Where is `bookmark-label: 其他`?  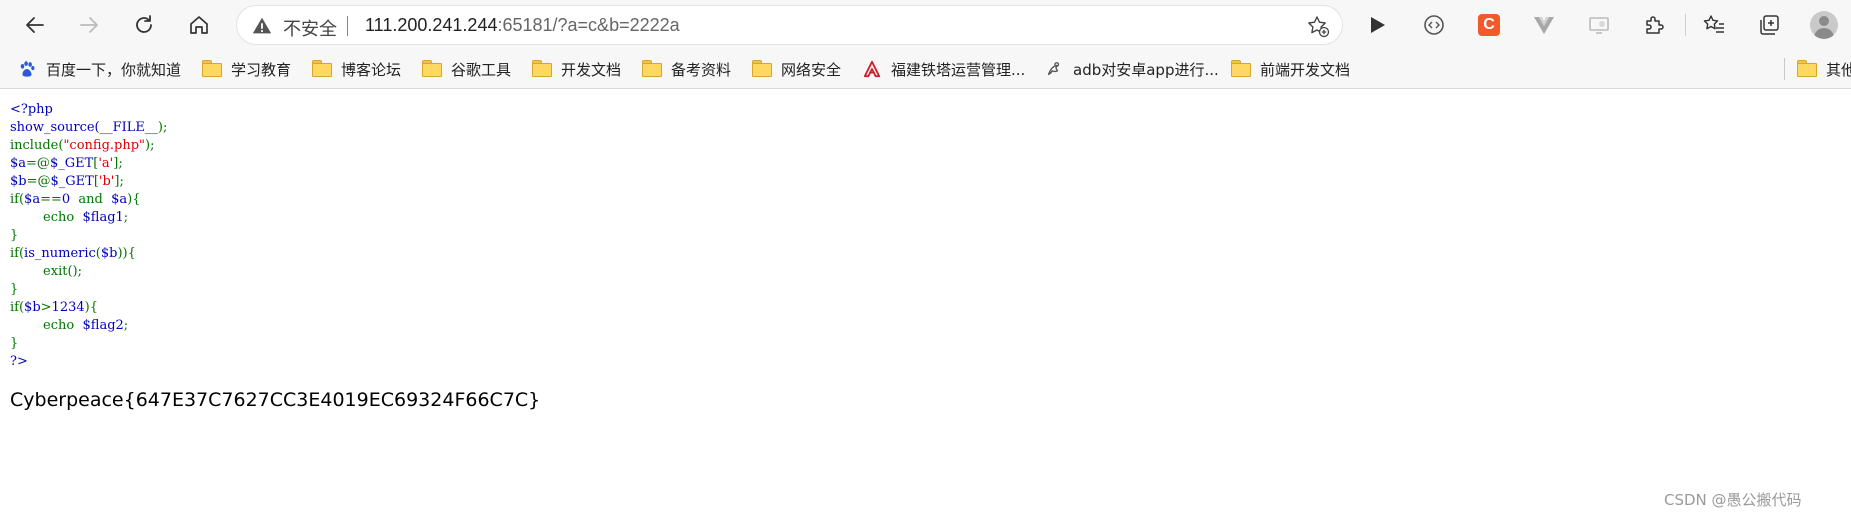
bookmark-label: 其他 is located at coordinates (1838, 69).